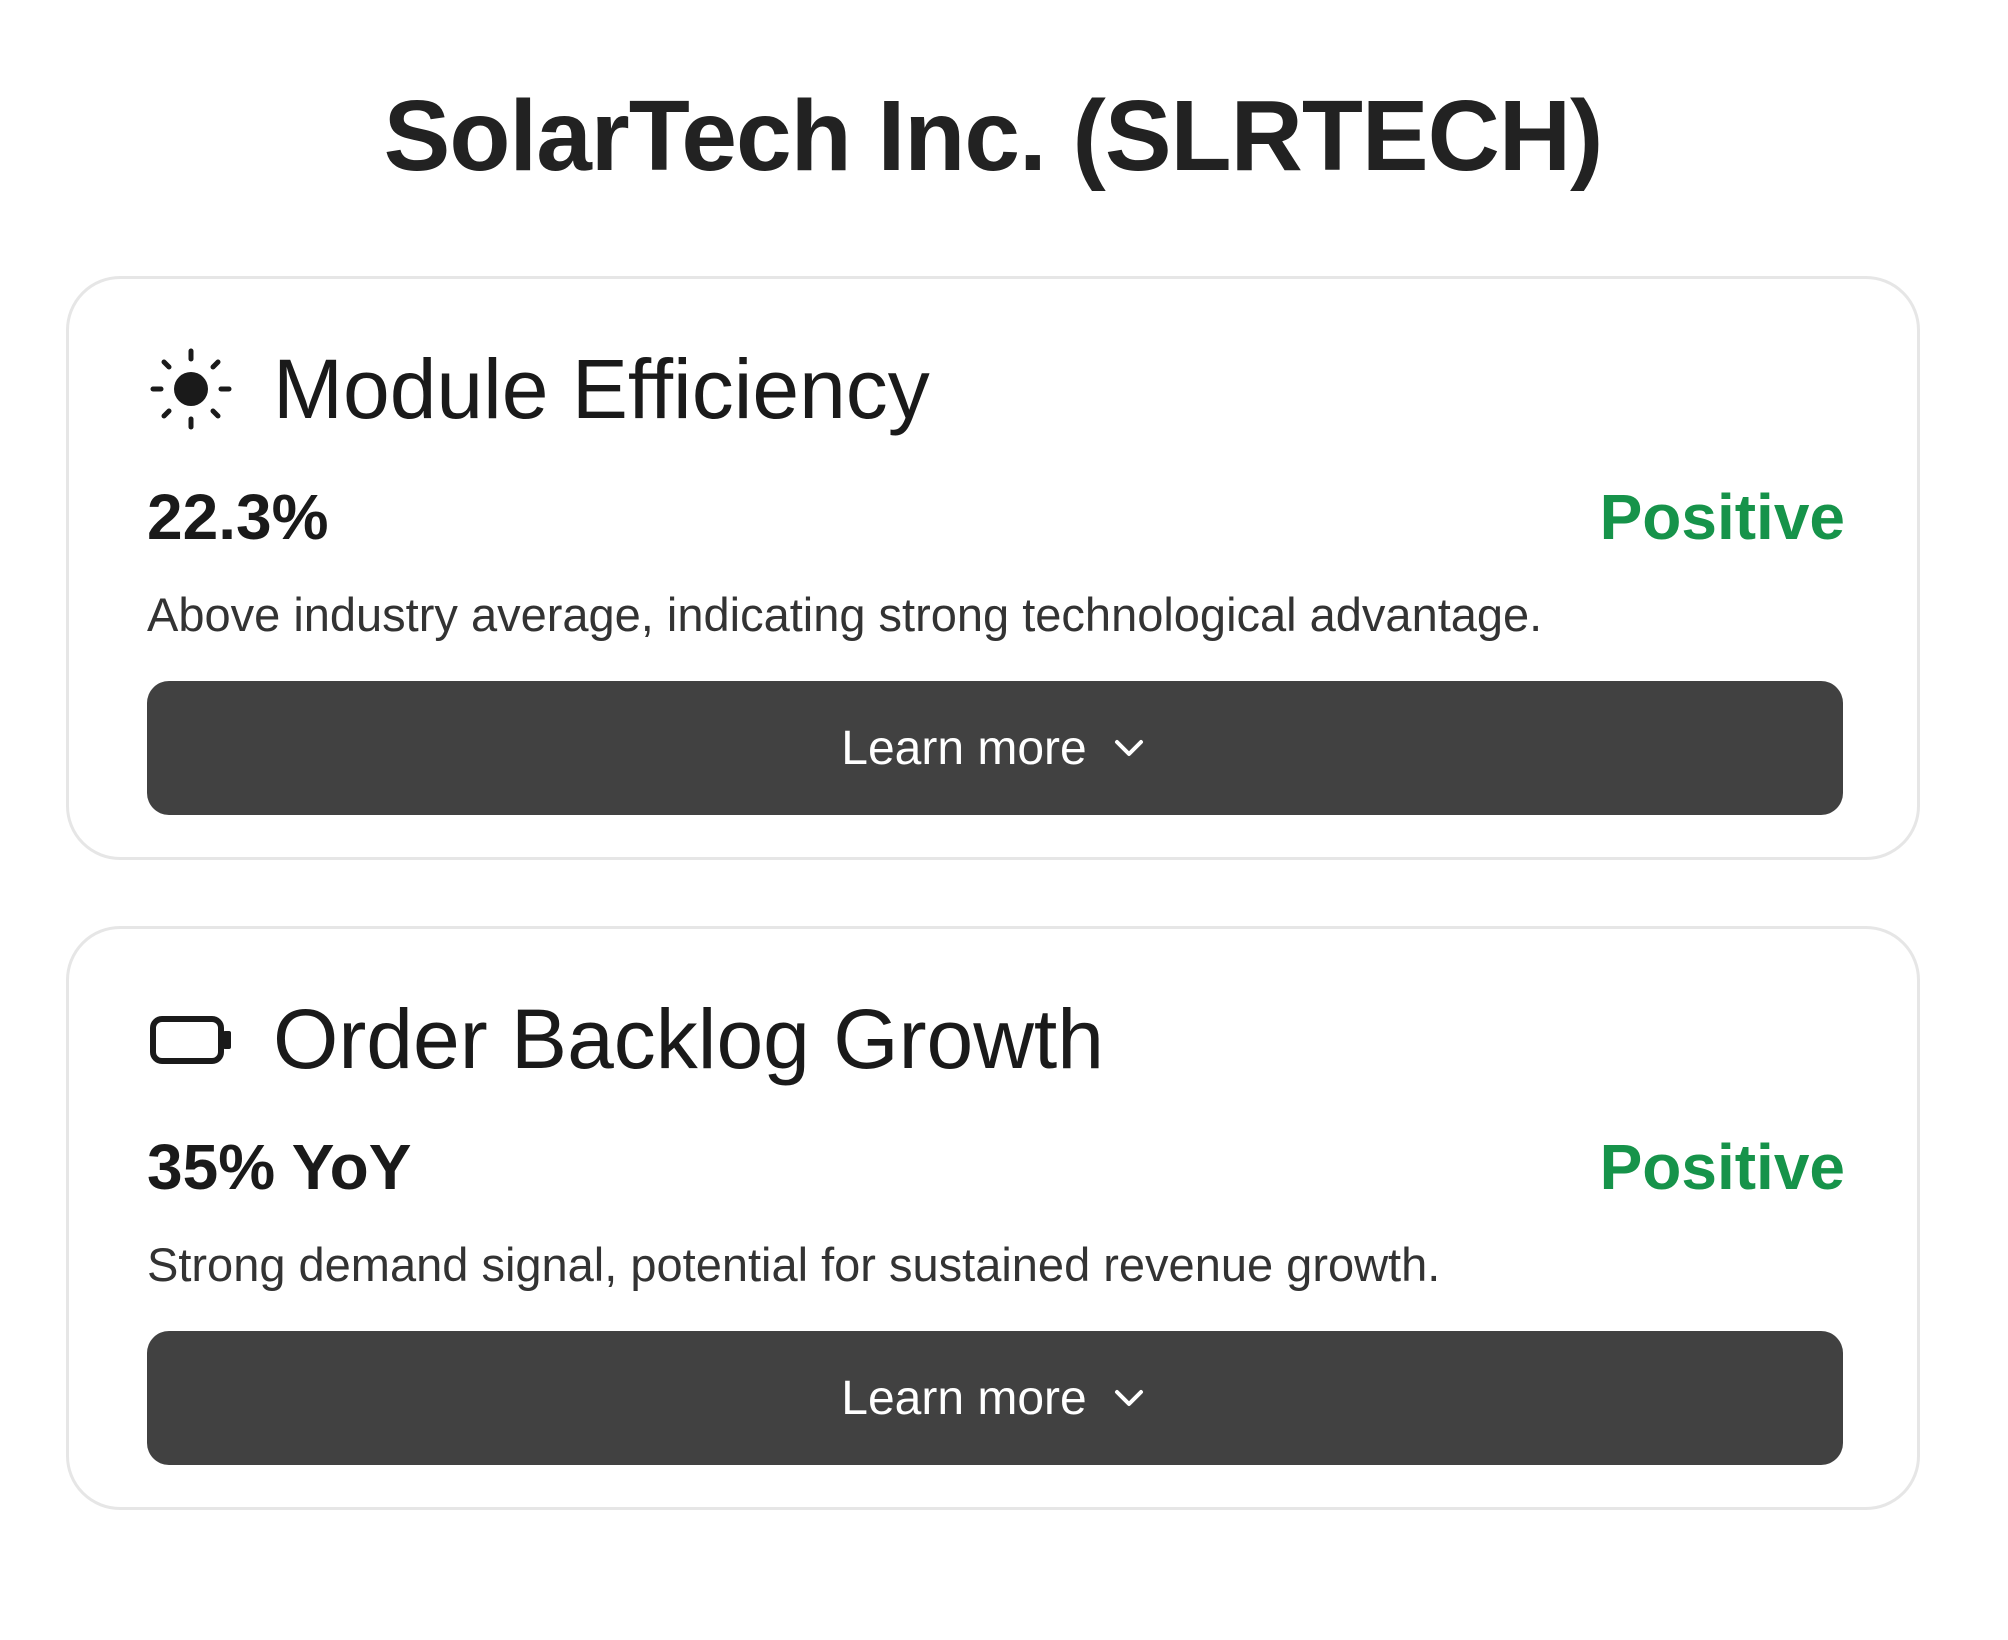  What do you see at coordinates (191, 1039) in the screenshot?
I see `battery-icon` at bounding box center [191, 1039].